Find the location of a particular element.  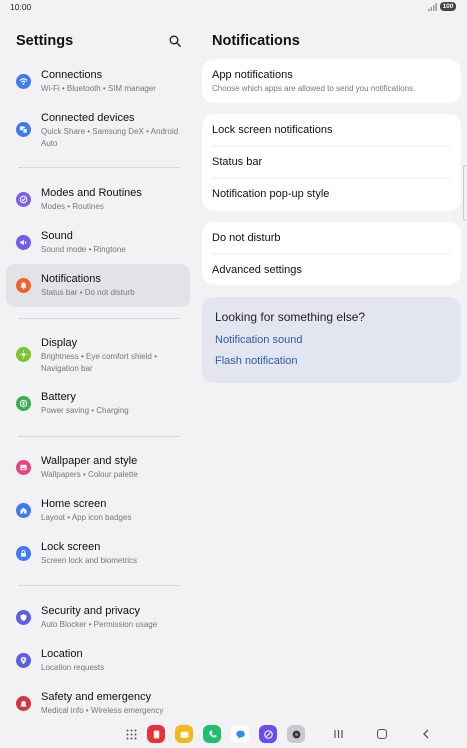

sidebar-item-home-screen: Home screen Layout • App icon badges is located at coordinates (98, 511).